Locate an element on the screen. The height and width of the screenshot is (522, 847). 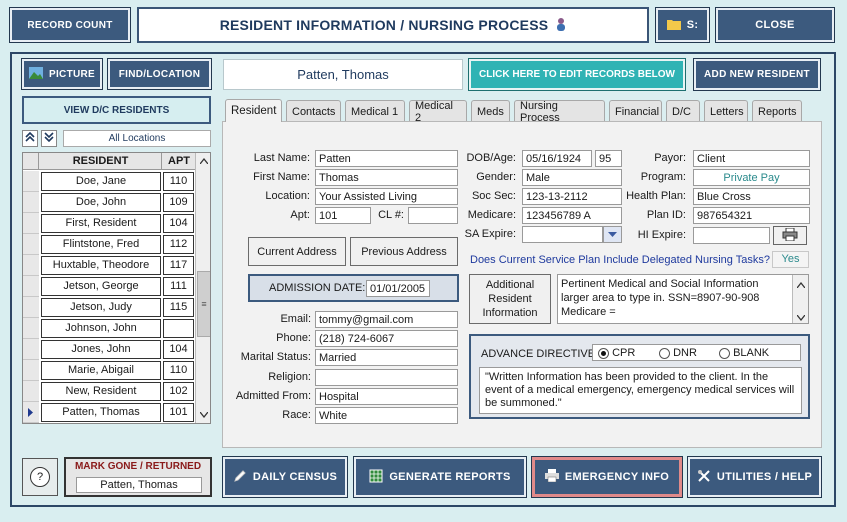
view-dc-residents-button: VIEW D/C RESIDENTS is located at coordinates (116, 110).